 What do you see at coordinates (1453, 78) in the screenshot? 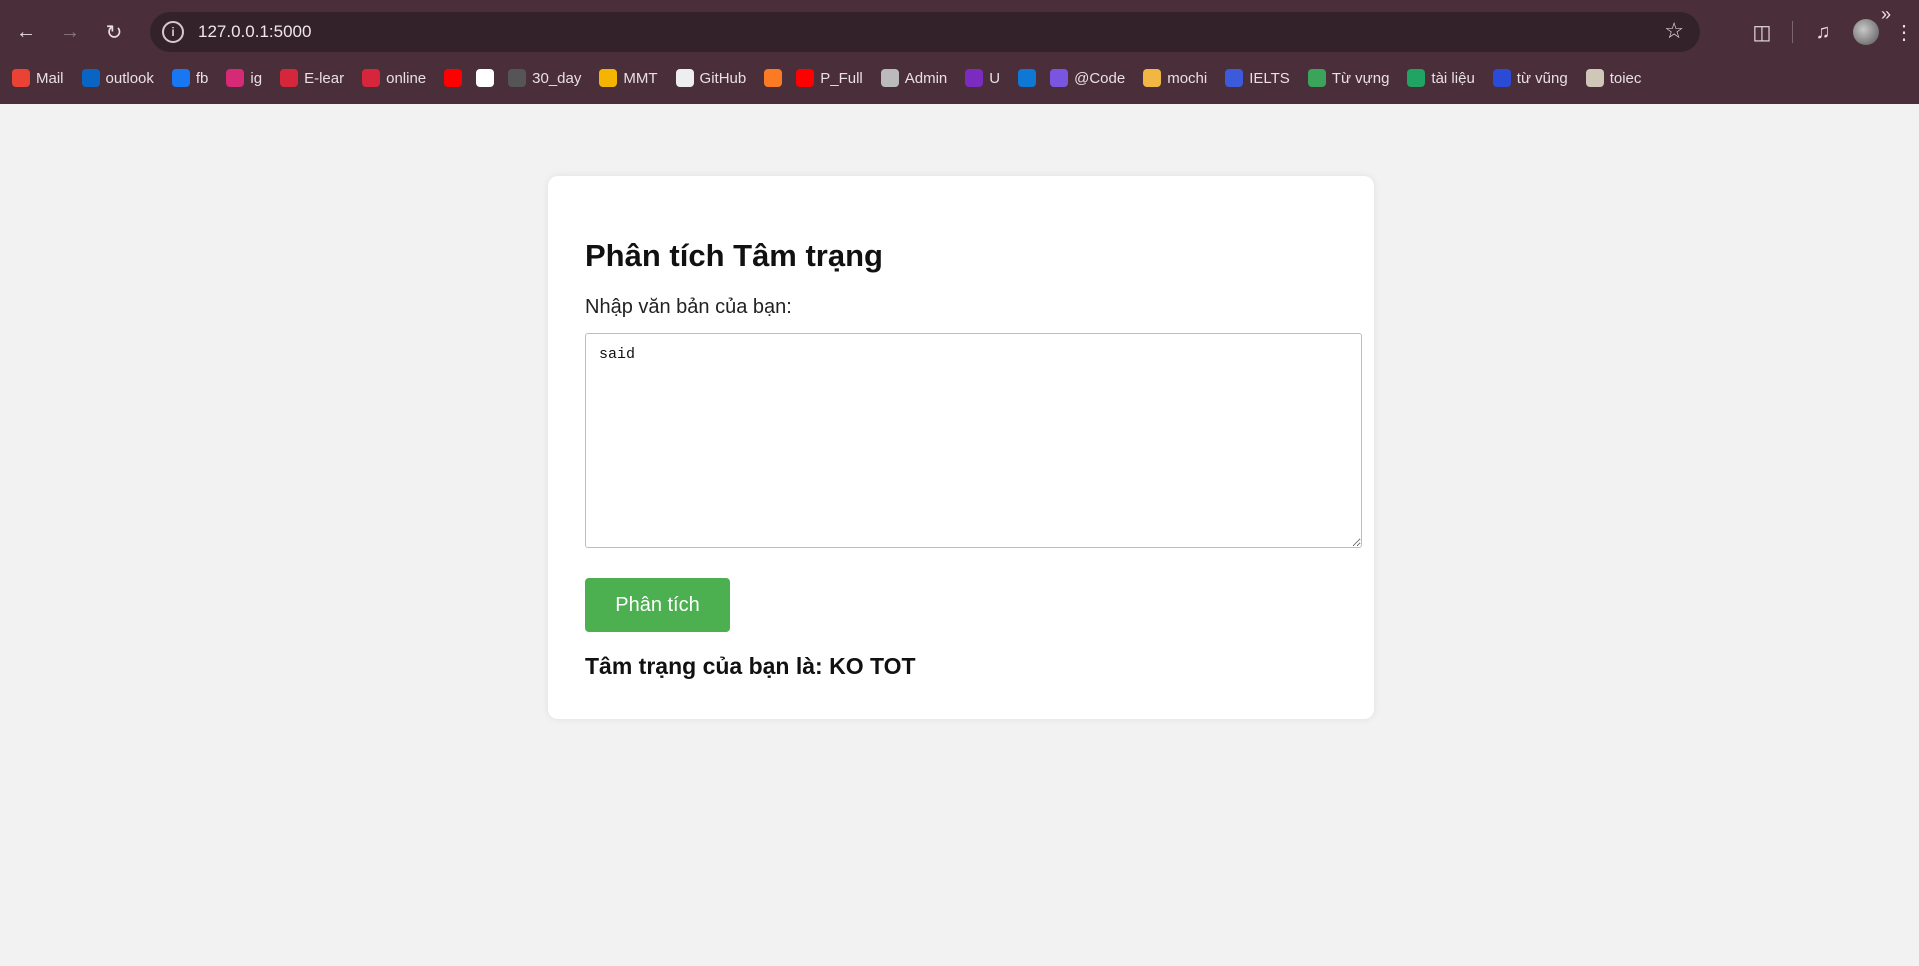
I see `bookmark-label: tài liệu` at bounding box center [1453, 78].